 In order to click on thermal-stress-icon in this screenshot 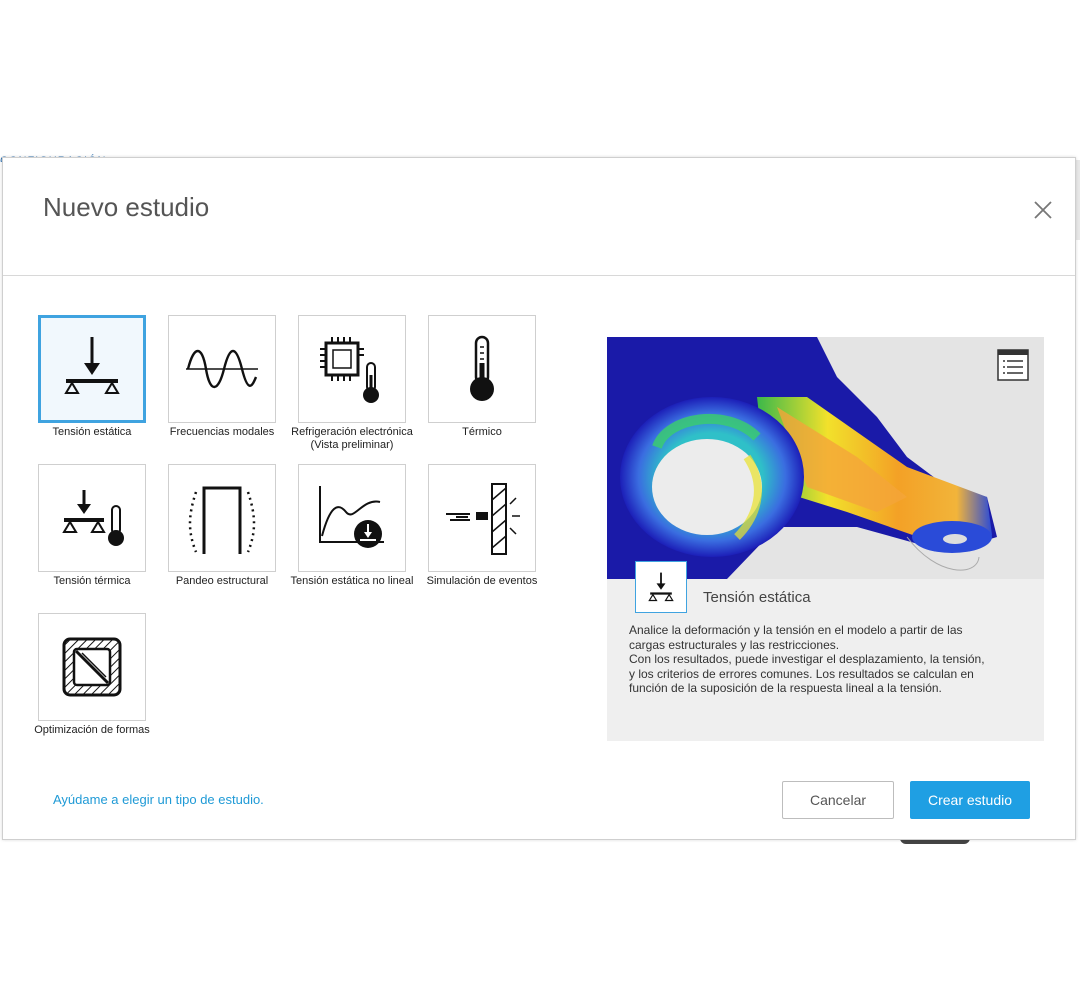, I will do `click(93, 518)`.